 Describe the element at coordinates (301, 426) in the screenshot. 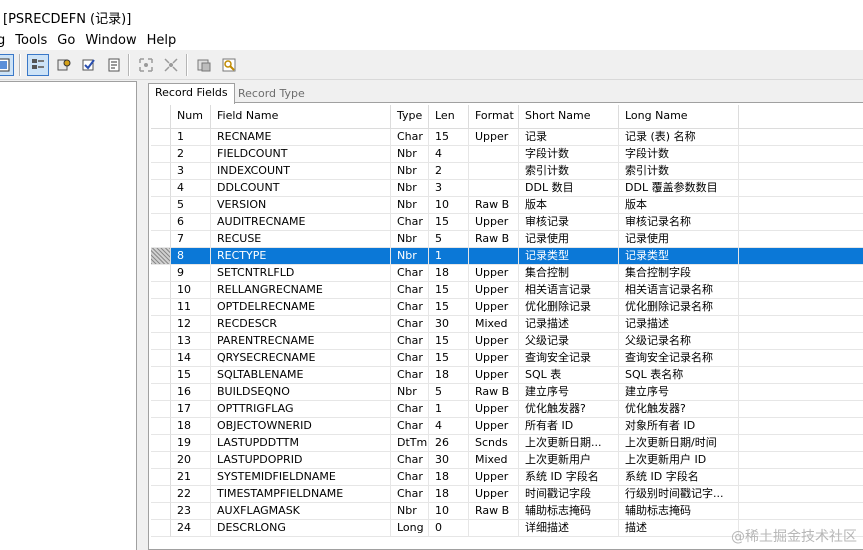

I see `cell-field-name: OBJECTOWNERID` at that location.